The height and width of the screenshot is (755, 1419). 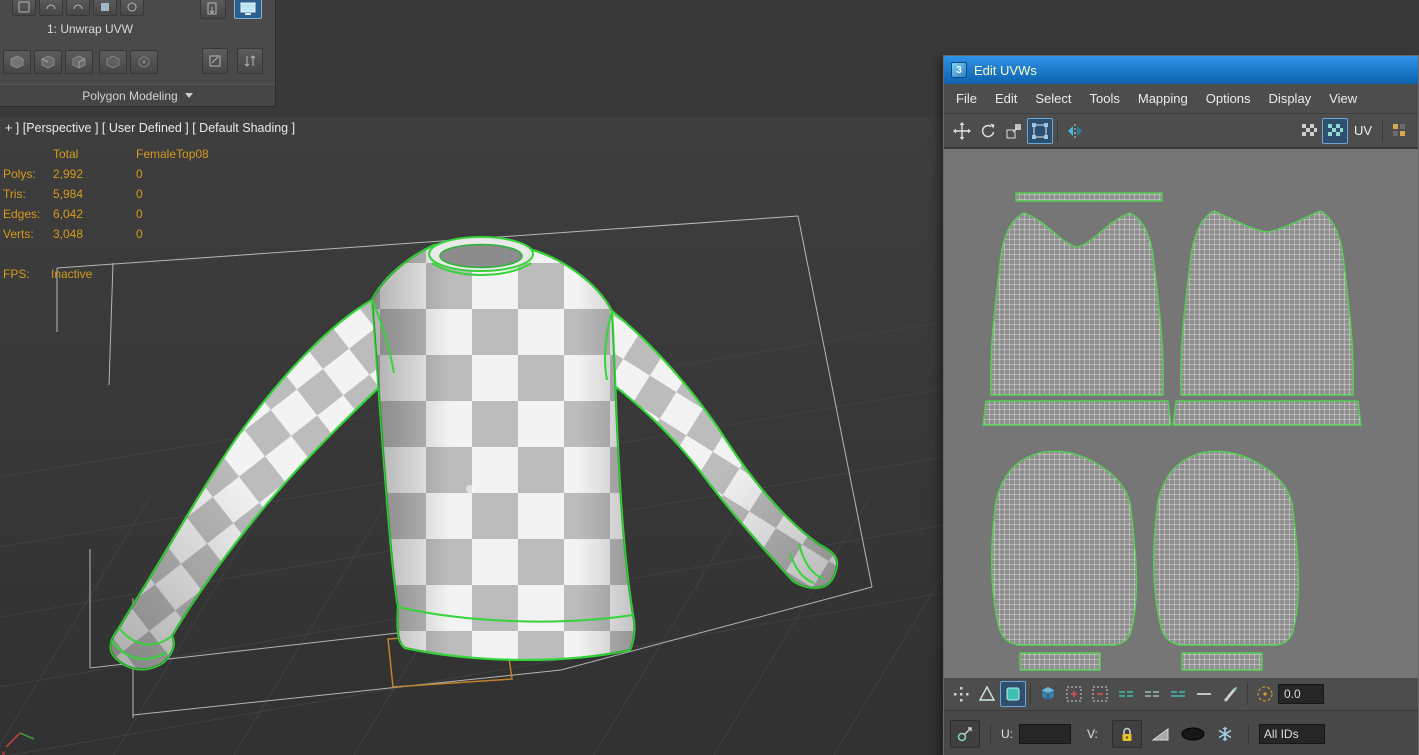 I want to click on u-label: U:, so click(x=1007, y=733).